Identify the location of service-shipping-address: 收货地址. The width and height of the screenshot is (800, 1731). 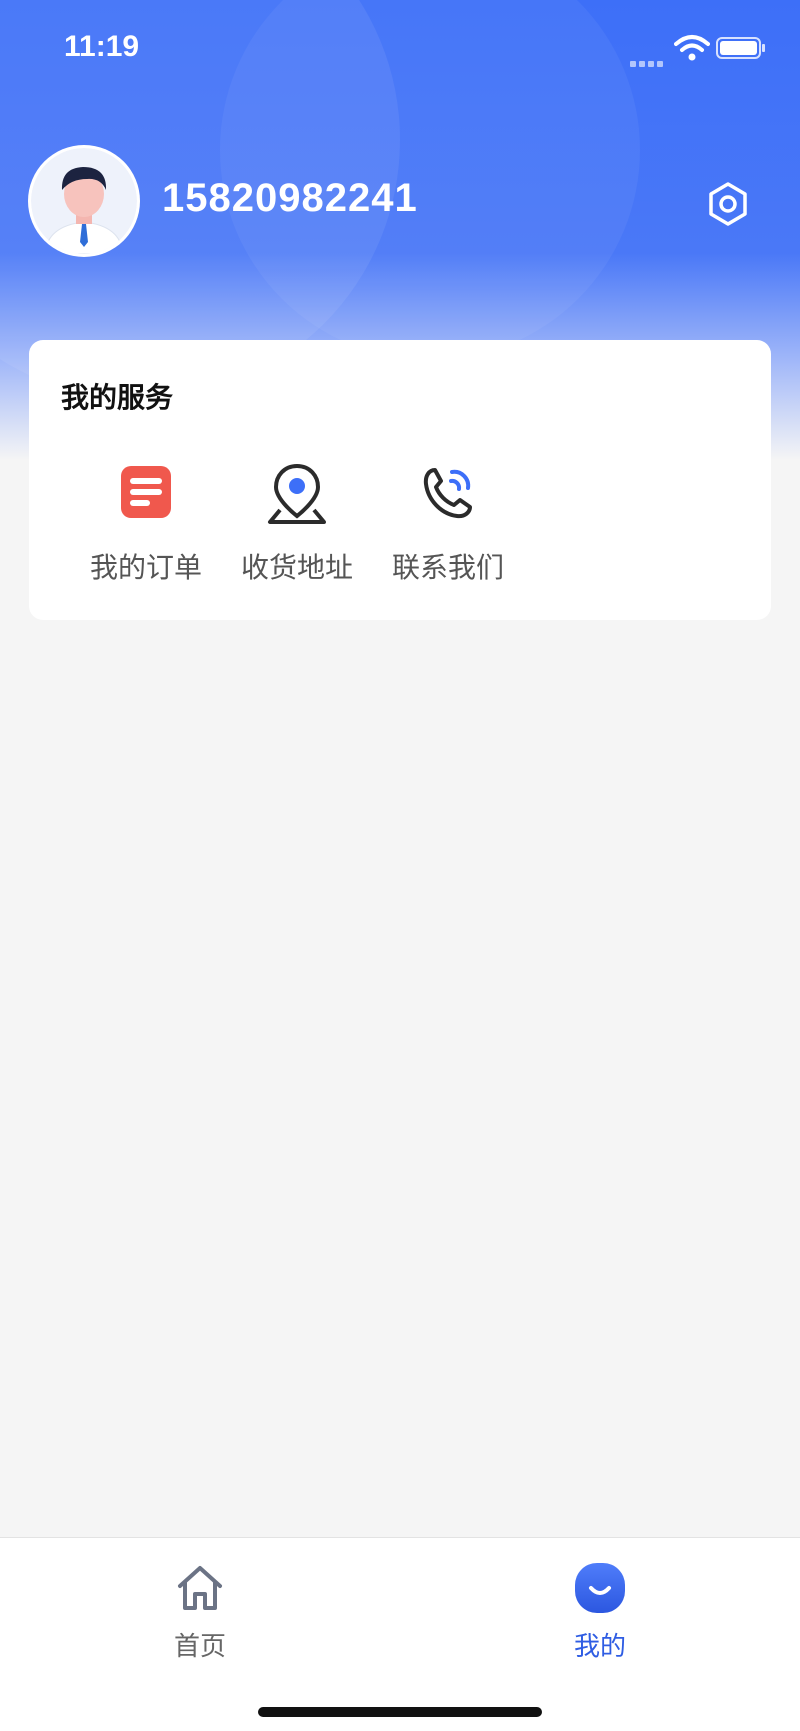
(297, 522).